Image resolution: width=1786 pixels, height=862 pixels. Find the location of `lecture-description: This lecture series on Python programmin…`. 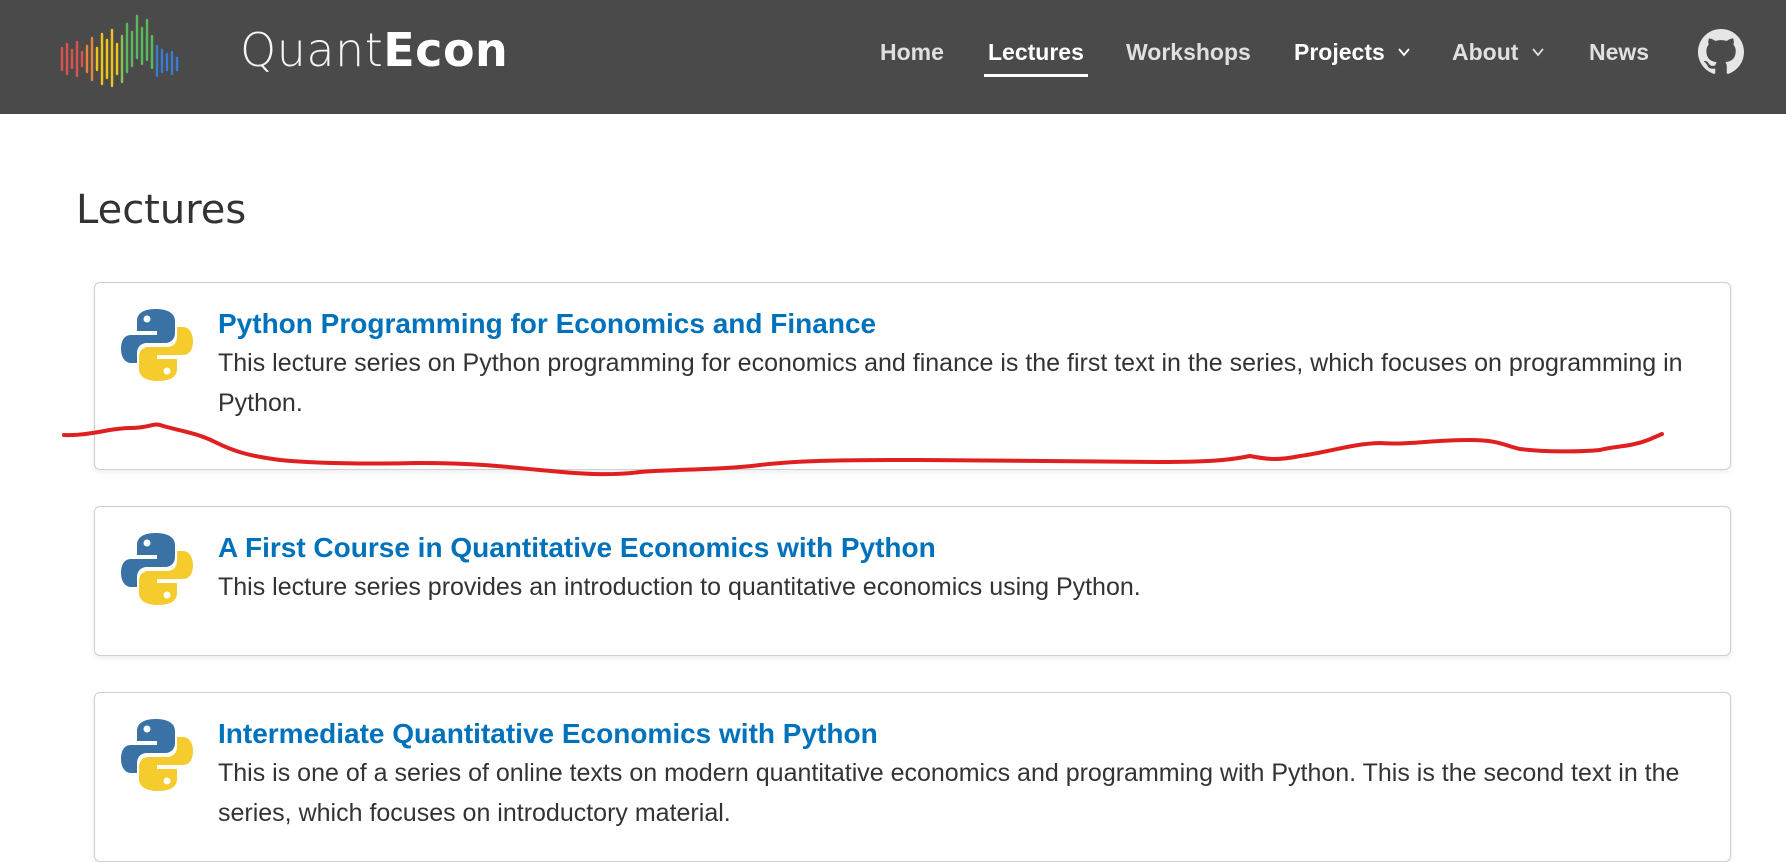

lecture-description: This lecture series on Python programmin… is located at coordinates (950, 383).